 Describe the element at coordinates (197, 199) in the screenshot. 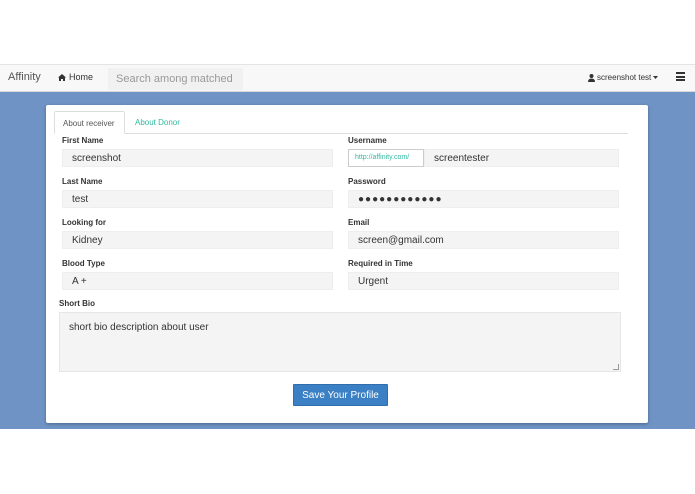

I see `last-name-field: test` at that location.